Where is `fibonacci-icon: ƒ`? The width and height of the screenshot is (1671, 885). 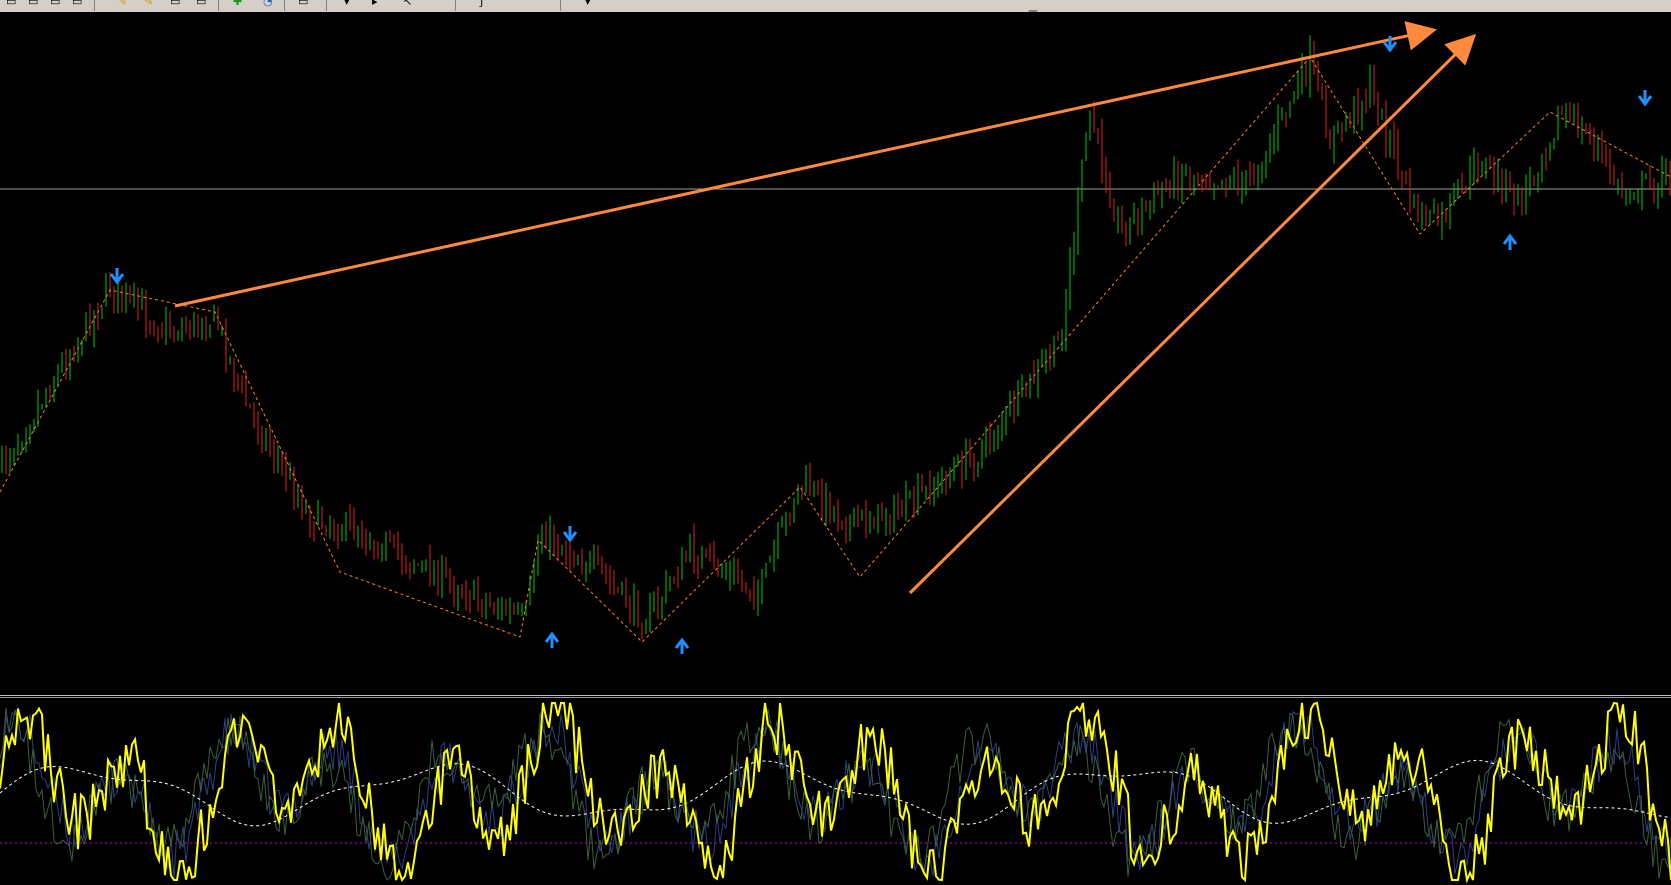 fibonacci-icon: ƒ is located at coordinates (482, 4).